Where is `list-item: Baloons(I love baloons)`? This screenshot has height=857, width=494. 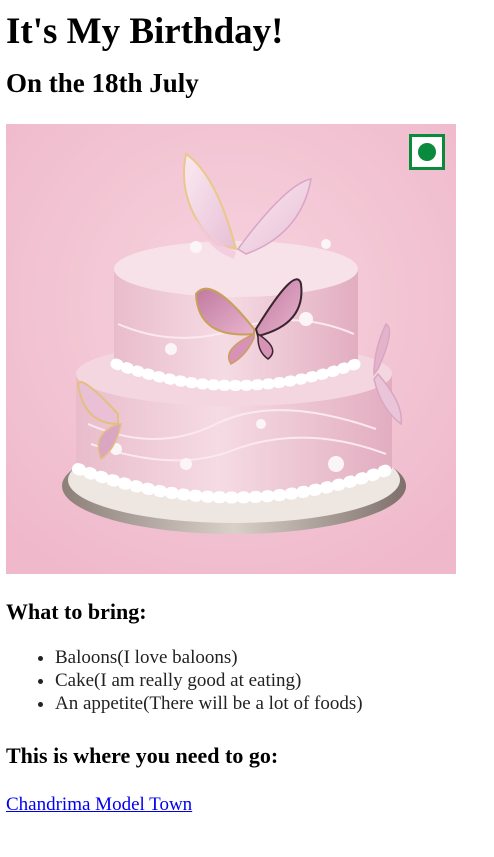 list-item: Baloons(I love baloons) is located at coordinates (274, 657).